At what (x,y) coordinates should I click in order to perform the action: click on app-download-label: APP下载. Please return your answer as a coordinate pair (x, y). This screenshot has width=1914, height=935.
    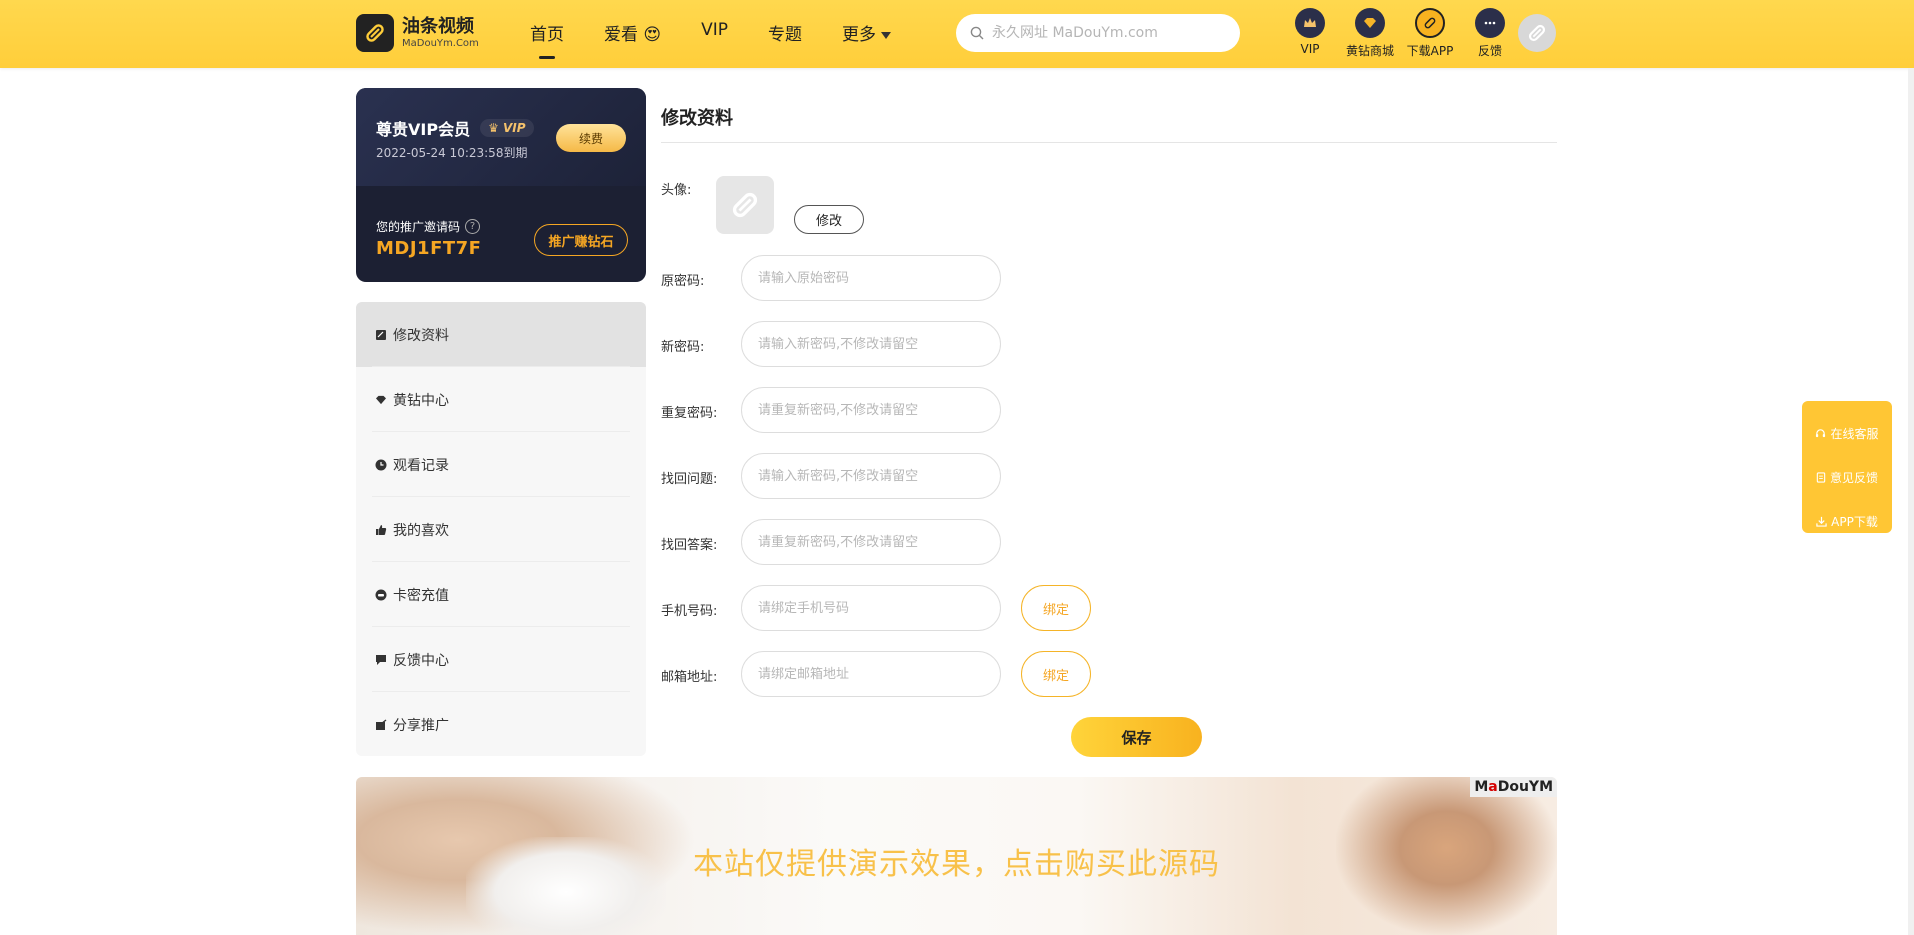
    Looking at the image, I should click on (1854, 521).